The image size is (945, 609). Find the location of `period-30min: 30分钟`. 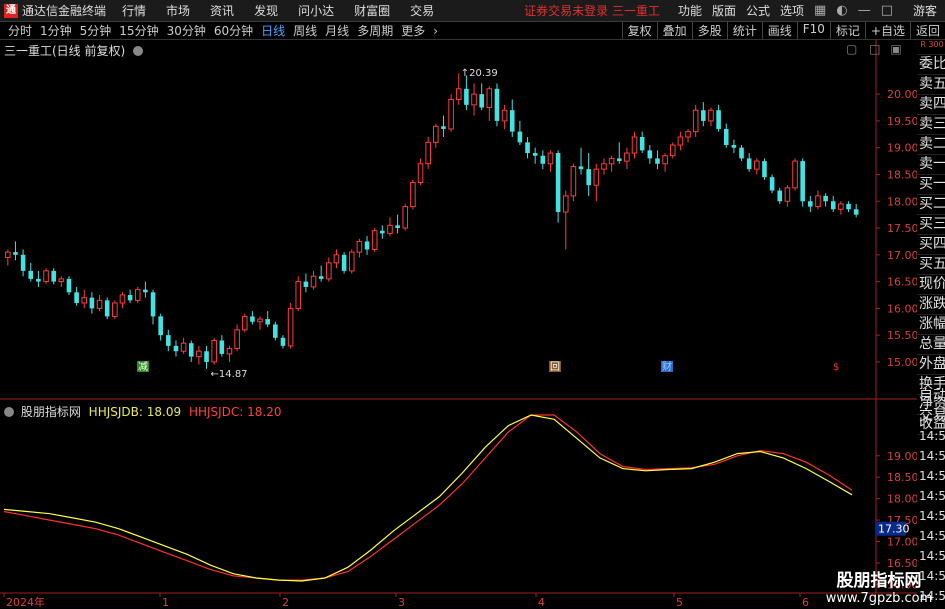

period-30min: 30分钟 is located at coordinates (186, 30).